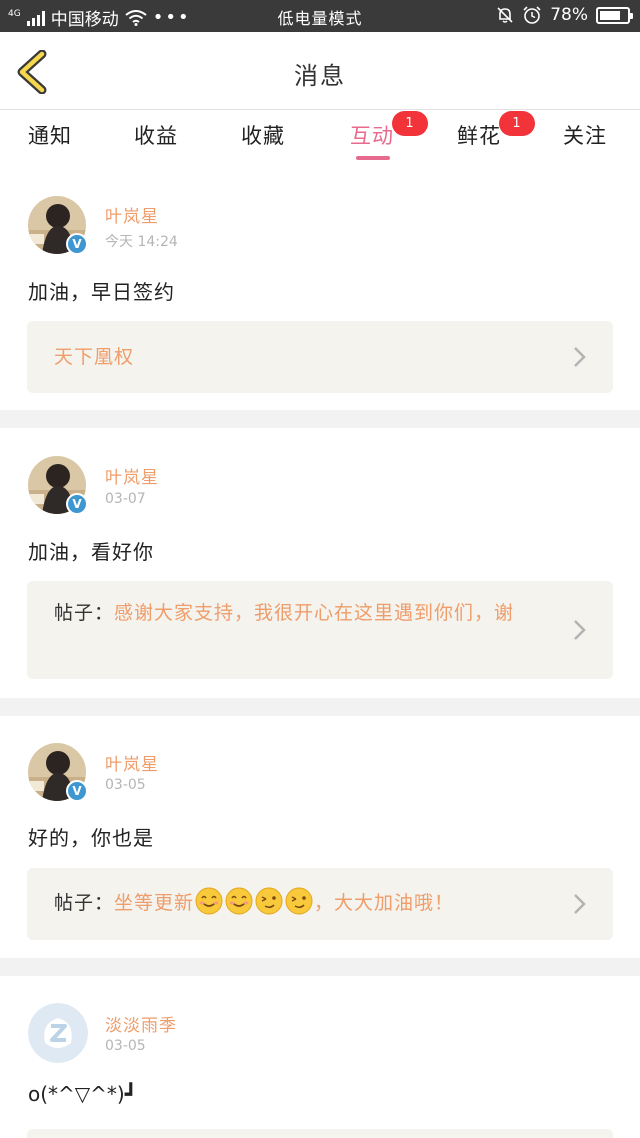 The image size is (640, 1138). What do you see at coordinates (320, 1057) in the screenshot?
I see `message-card: 淡淡雨季 03-05 o(*^▽^*)┛` at bounding box center [320, 1057].